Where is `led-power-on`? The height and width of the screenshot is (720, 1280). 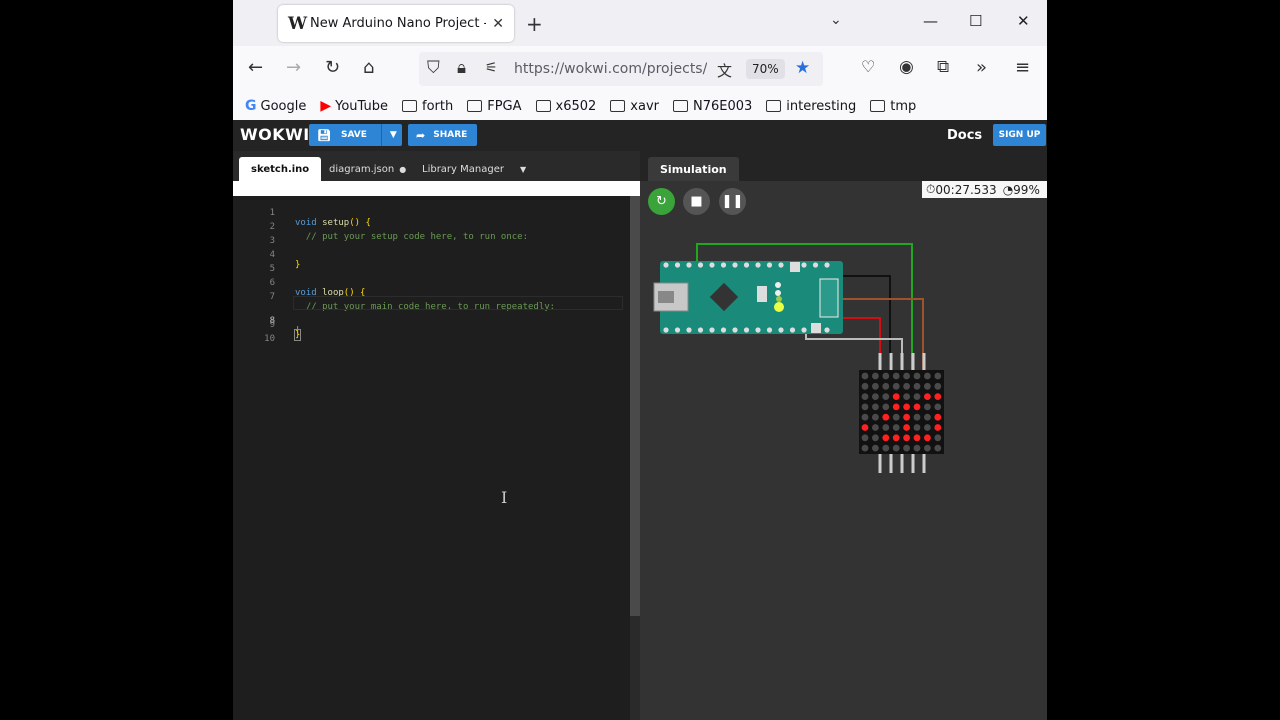 led-power-on is located at coordinates (779, 307).